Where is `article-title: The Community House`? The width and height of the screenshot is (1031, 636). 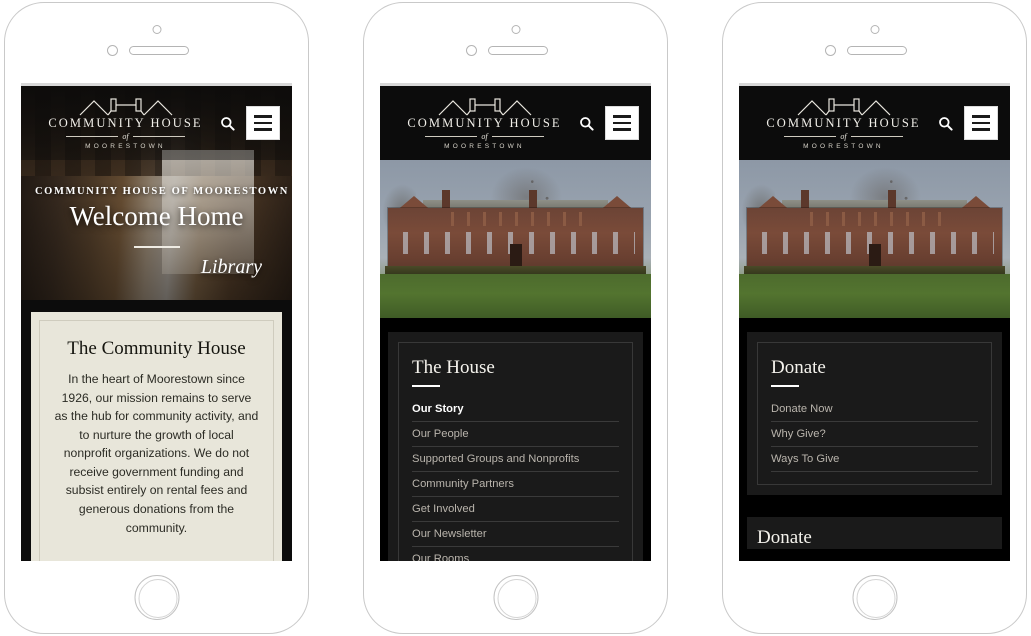
article-title: The Community House is located at coordinates (156, 348).